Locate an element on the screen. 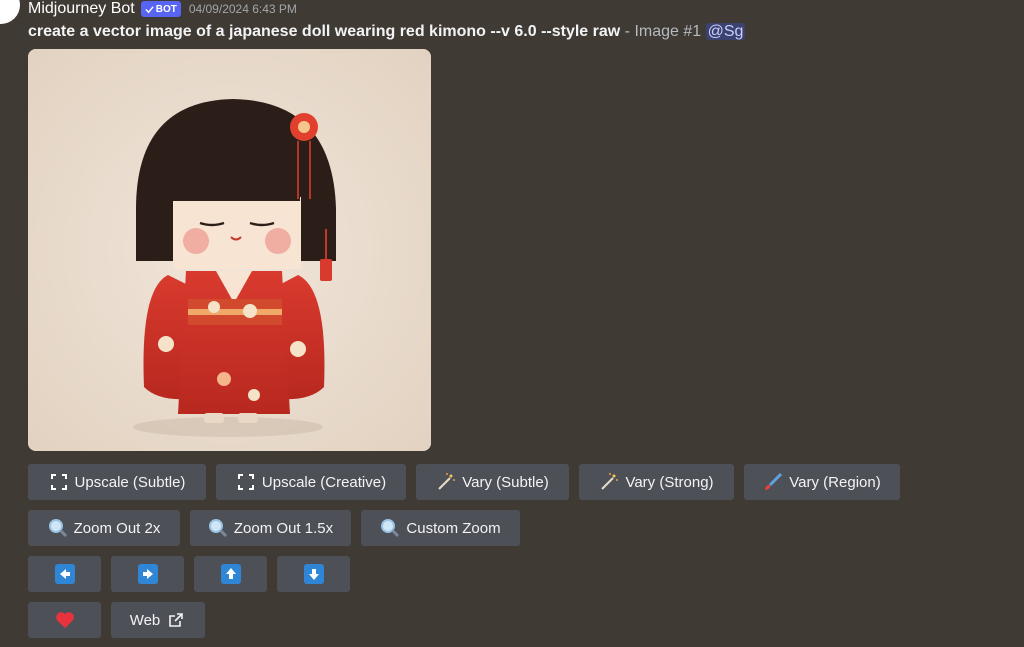 The width and height of the screenshot is (1024, 647). arrow-down-icon is located at coordinates (313, 574).